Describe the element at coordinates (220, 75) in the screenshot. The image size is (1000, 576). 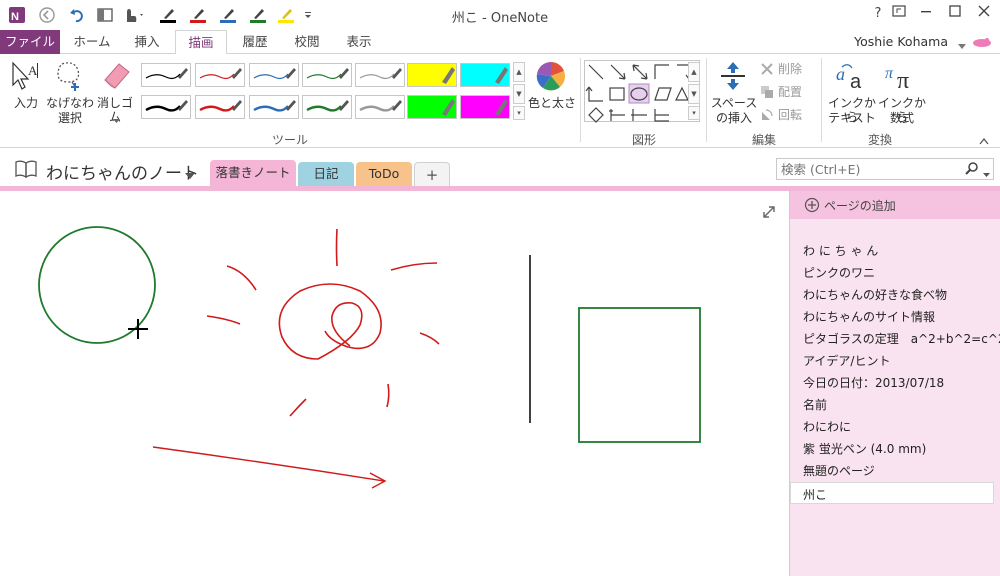
I see `pen-red-thin` at that location.